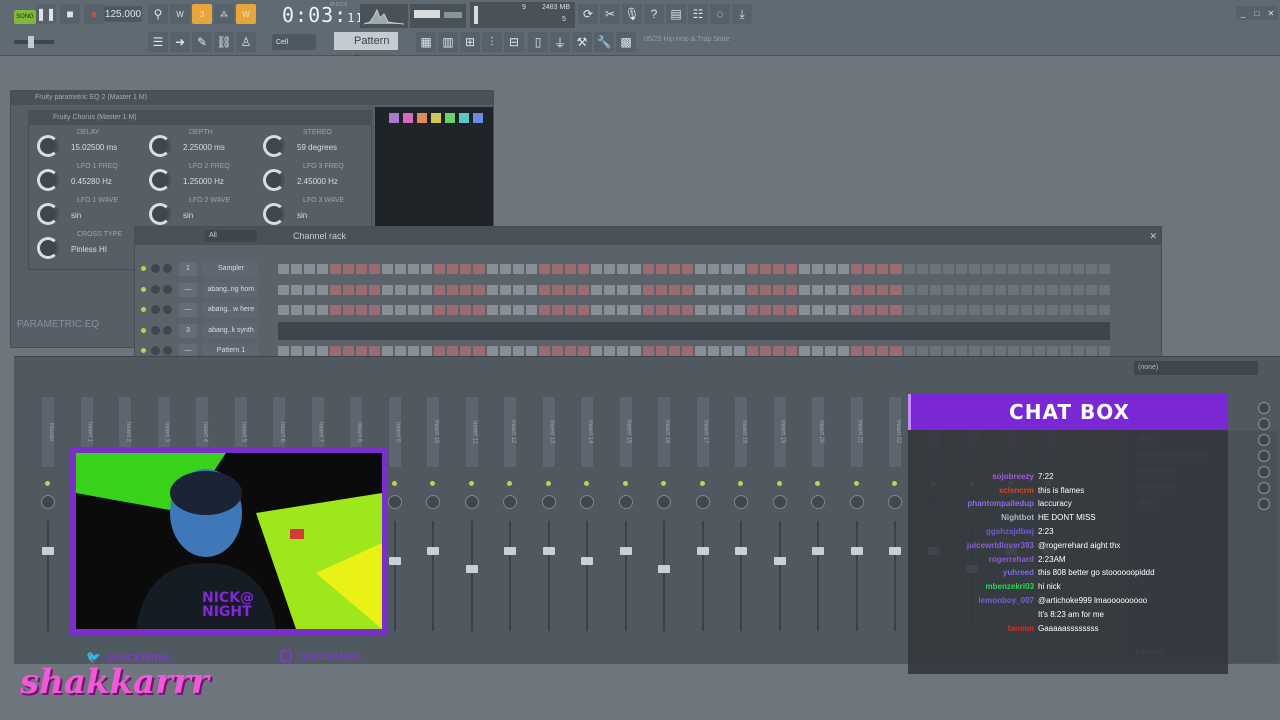 The height and width of the screenshot is (720, 1280). Describe the element at coordinates (158, 14) in the screenshot. I see `metronome-icon: ⚲` at that location.